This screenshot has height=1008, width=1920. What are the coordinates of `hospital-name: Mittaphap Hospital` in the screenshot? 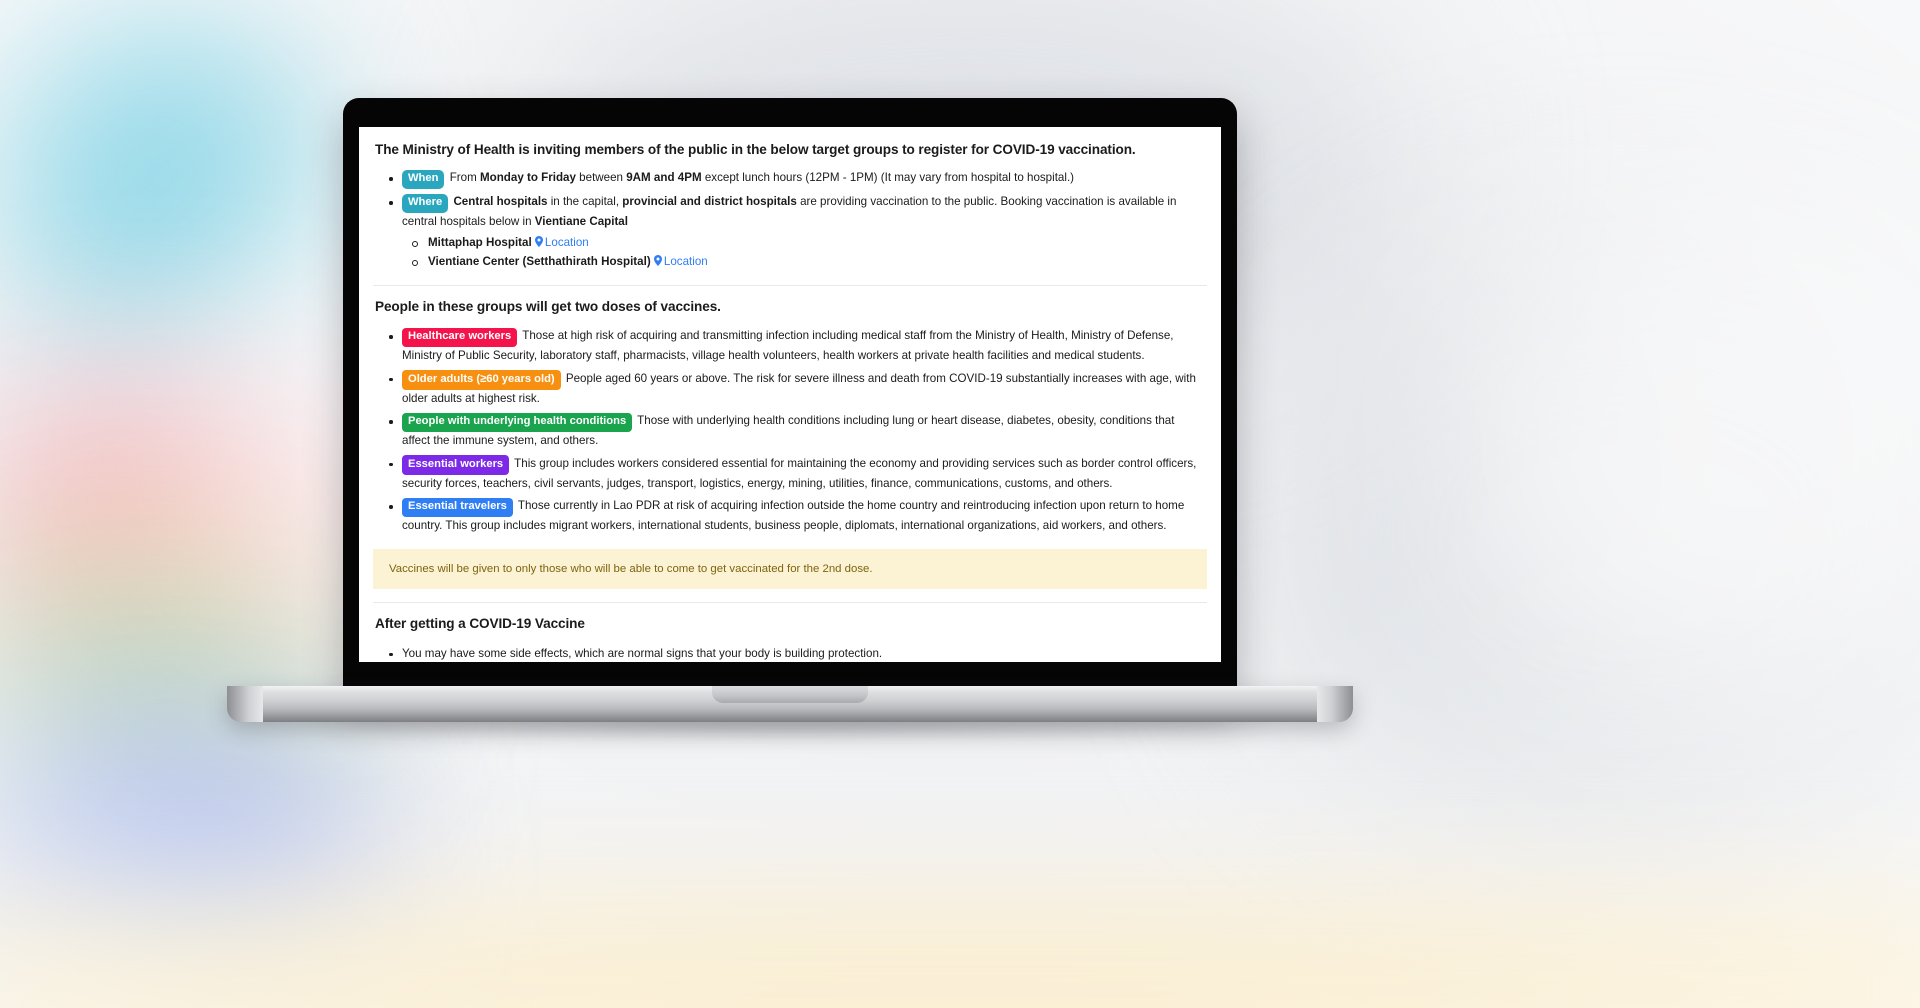 It's located at (481, 242).